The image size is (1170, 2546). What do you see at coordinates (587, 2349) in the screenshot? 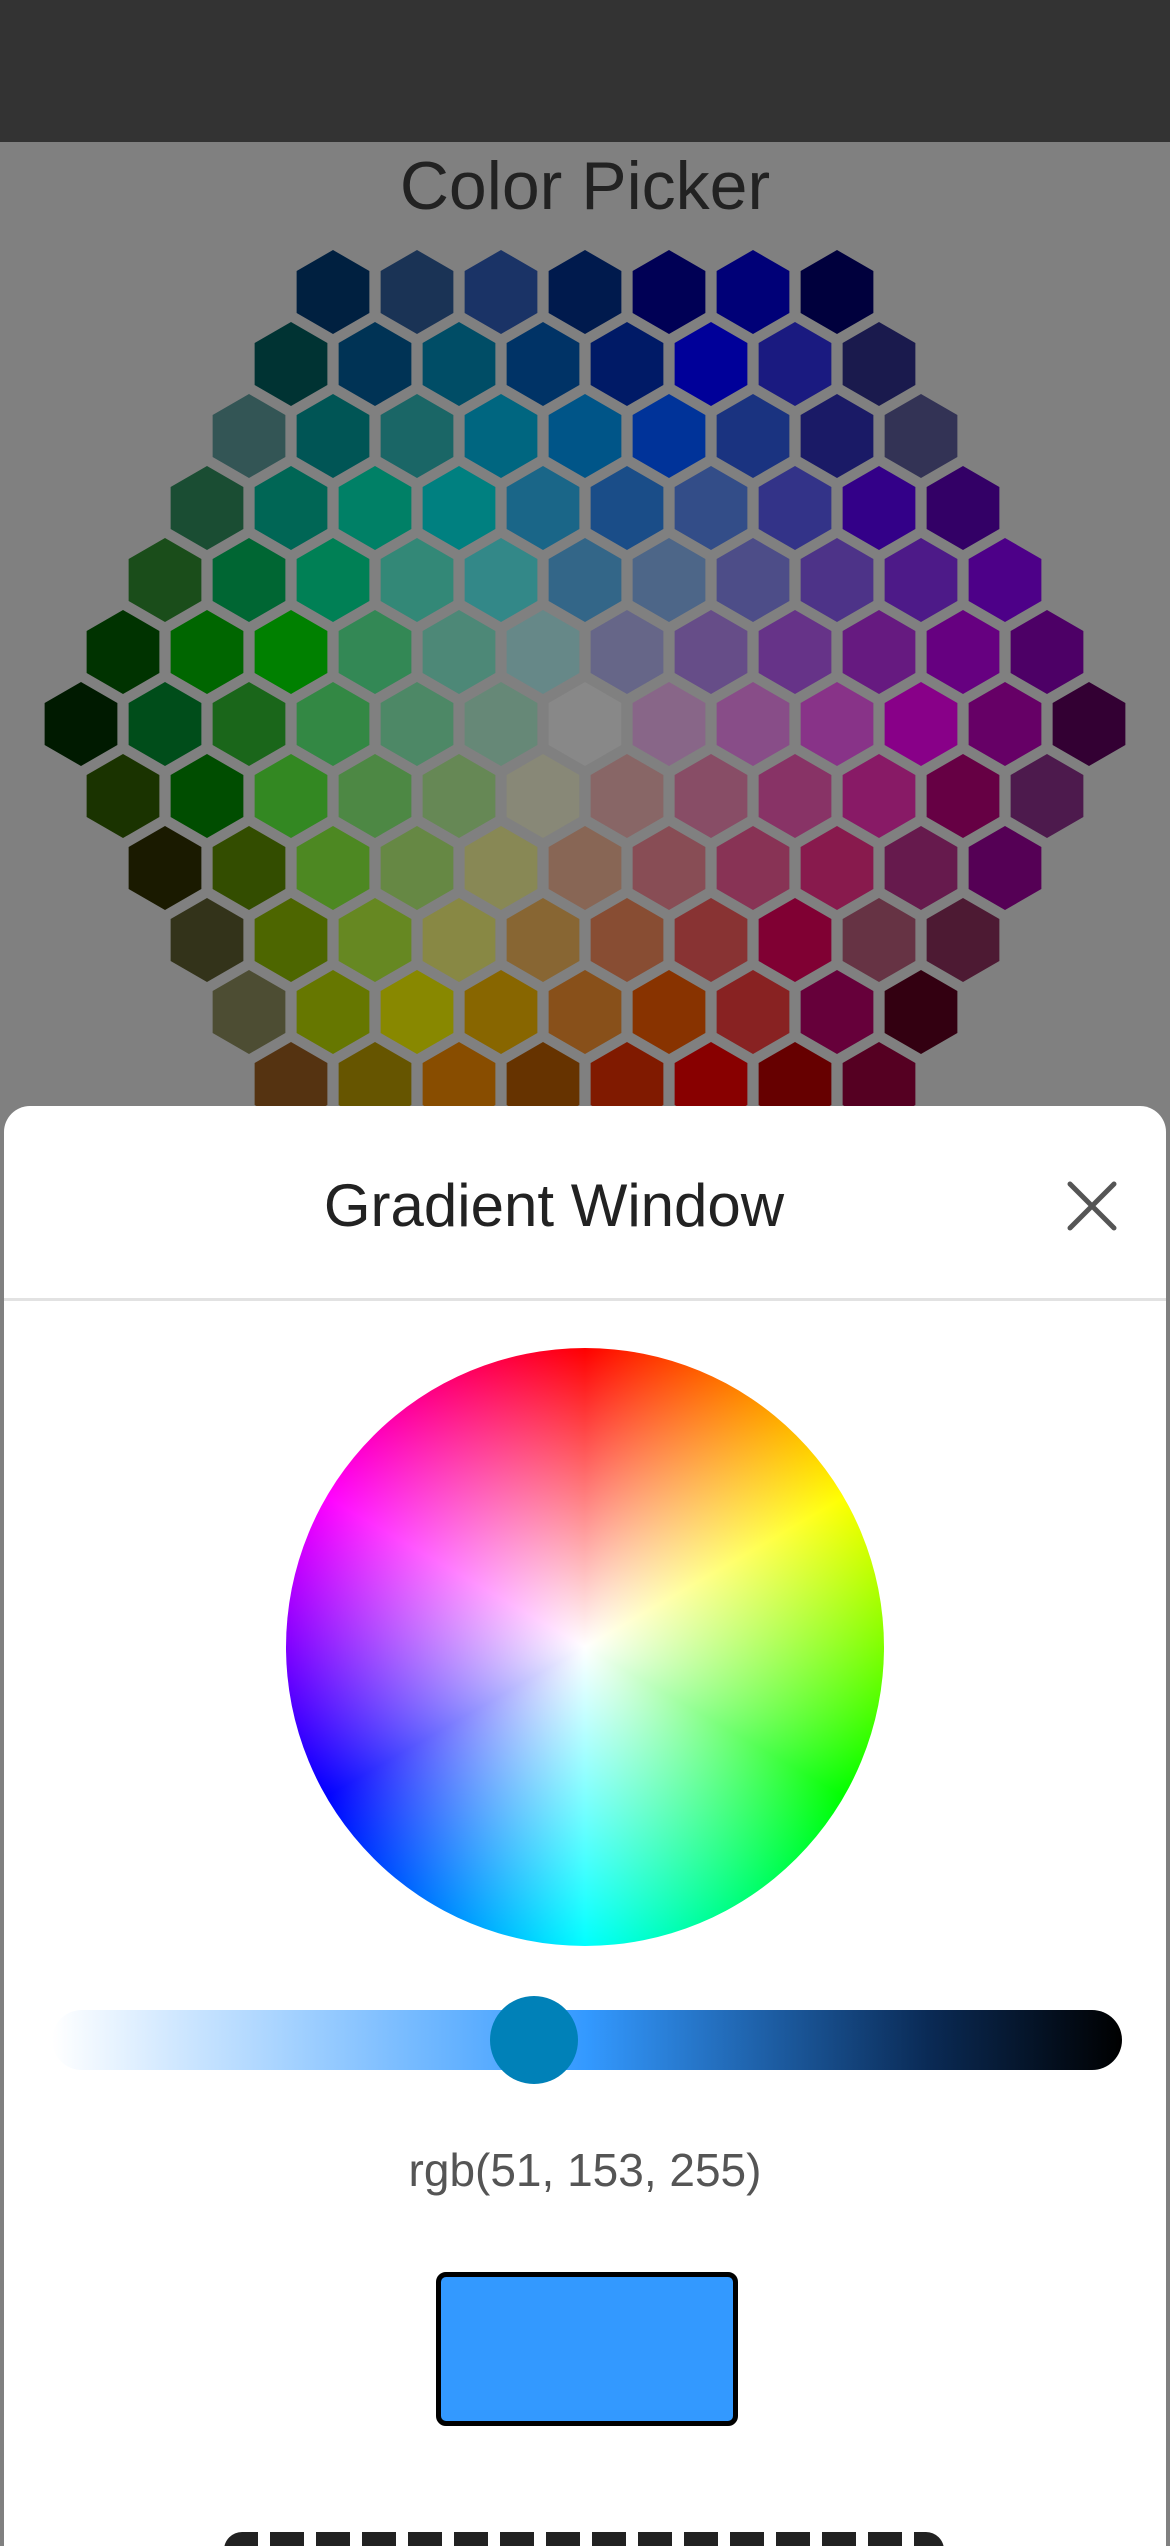
I see `color-preview-swatch` at bounding box center [587, 2349].